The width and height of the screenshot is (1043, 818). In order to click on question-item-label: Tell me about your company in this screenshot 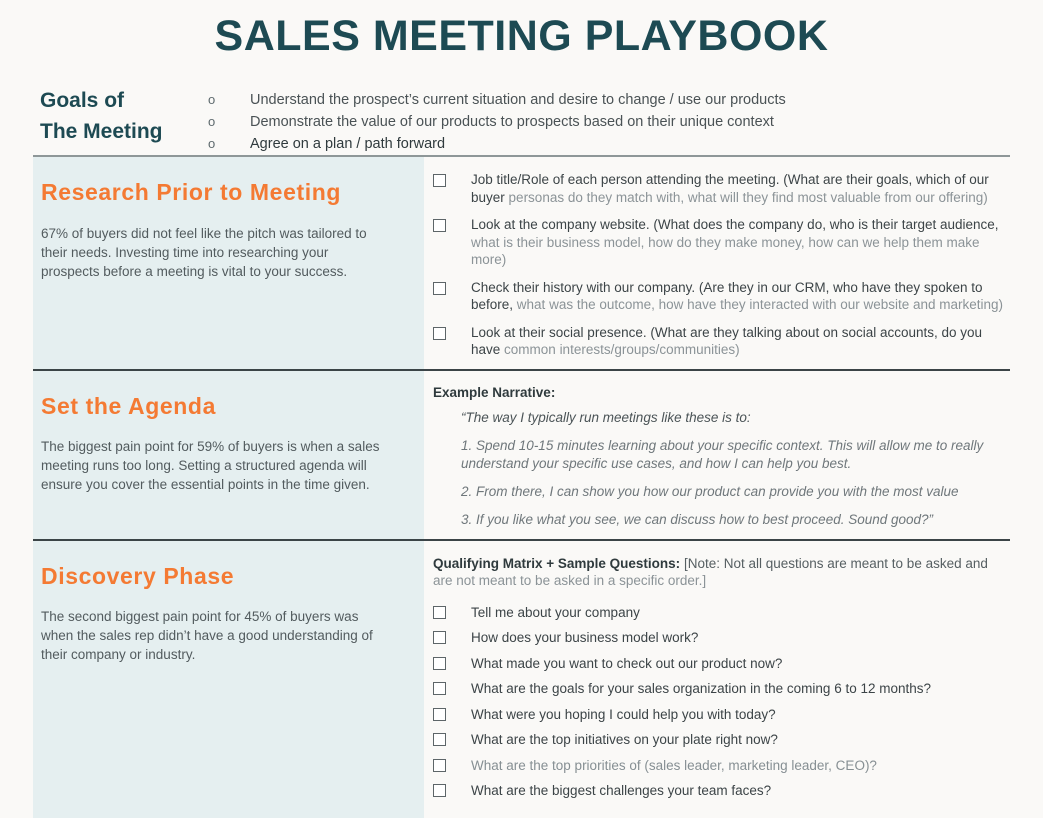, I will do `click(555, 612)`.